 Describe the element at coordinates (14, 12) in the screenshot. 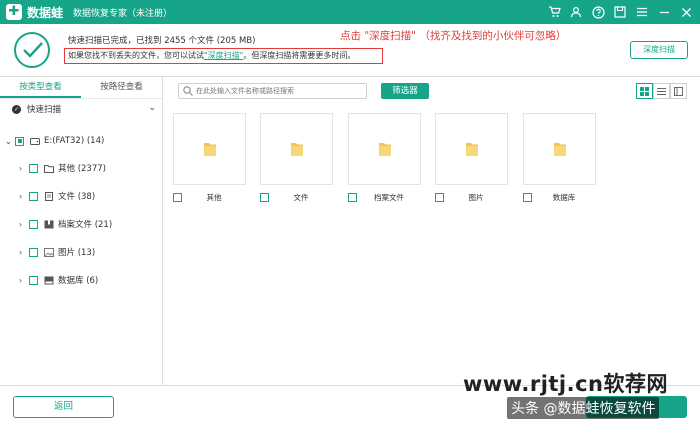

I see `logo-plus-icon: ✚` at that location.